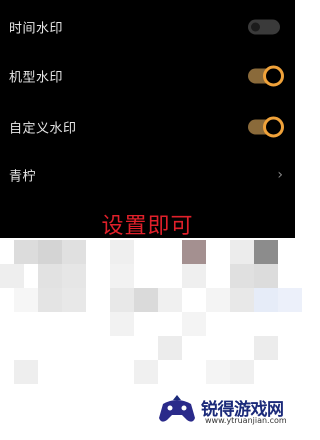 The image size is (320, 440). I want to click on instruction-caption: 设置即可, so click(147, 226).